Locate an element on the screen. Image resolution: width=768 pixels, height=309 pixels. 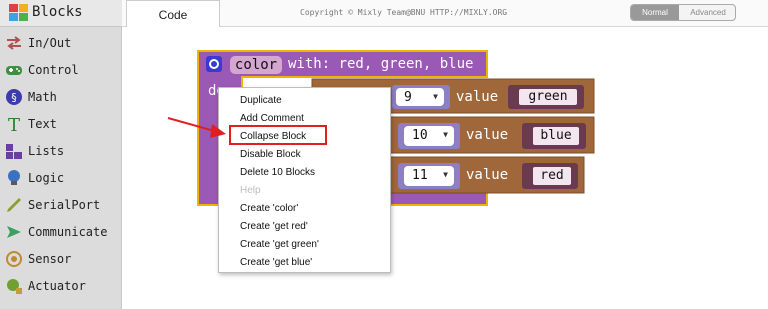
svg-text: T is located at coordinates (14, 124).